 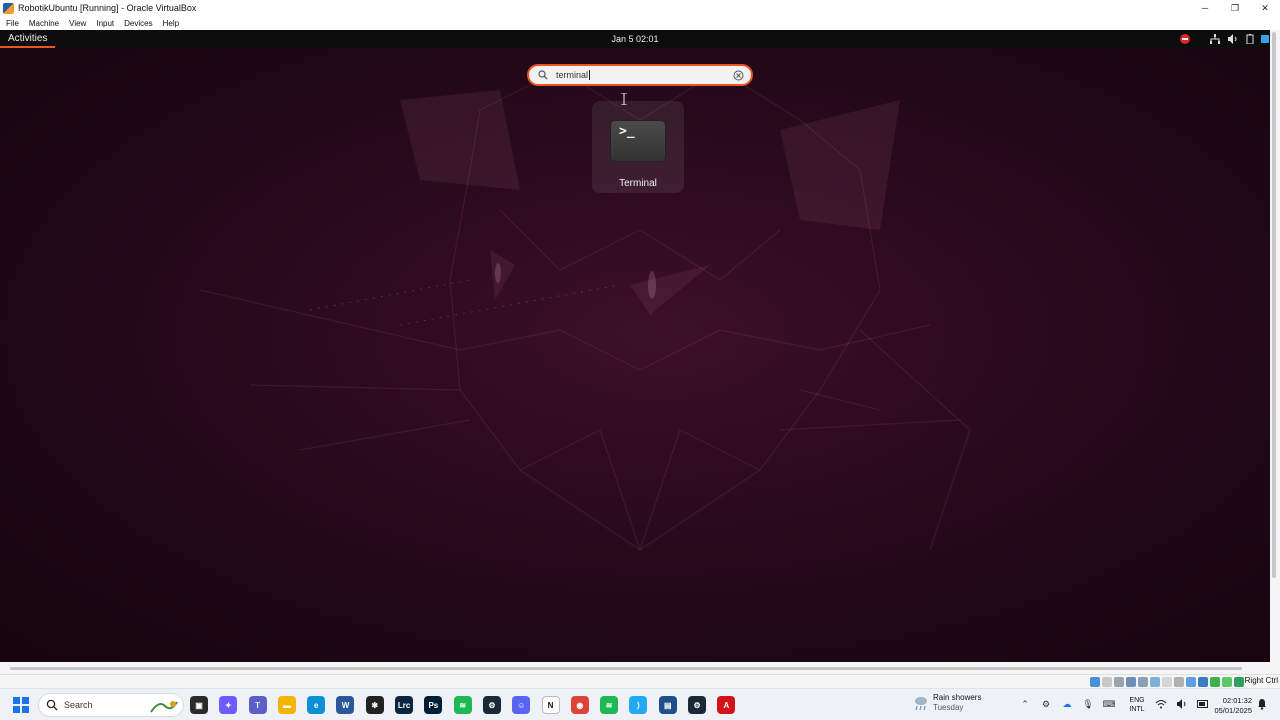 What do you see at coordinates (640, 681) in the screenshot?
I see `vbox-status-bar: Right Ctrl` at bounding box center [640, 681].